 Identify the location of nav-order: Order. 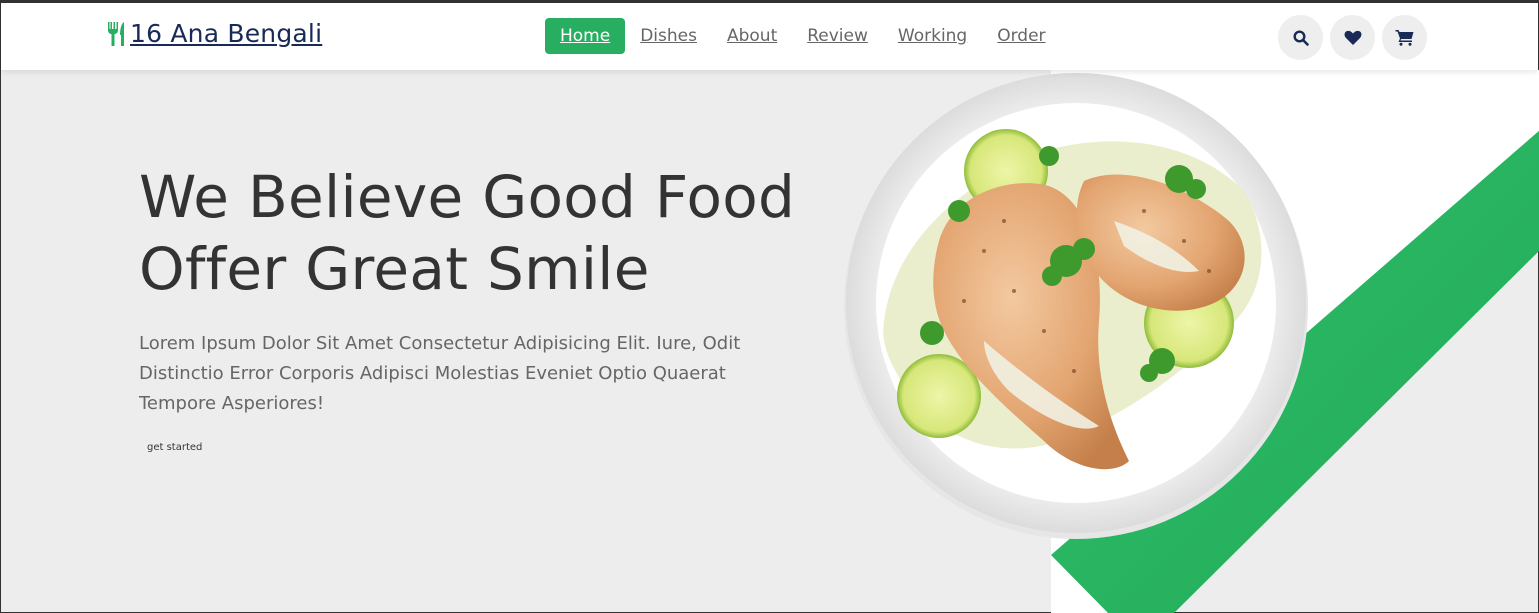
(1021, 36).